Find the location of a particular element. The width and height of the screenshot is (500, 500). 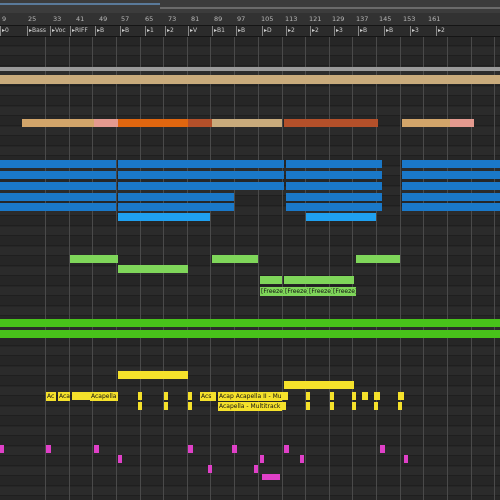

locator-marker: ▸0 is located at coordinates (4, 31).